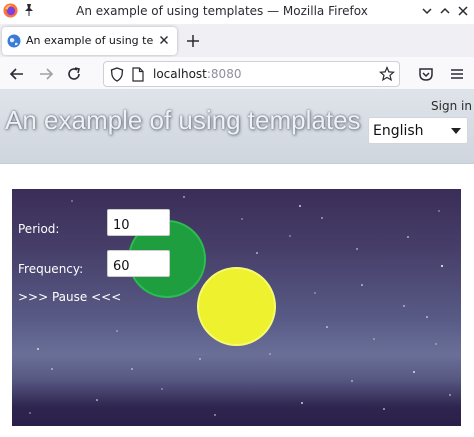  Describe the element at coordinates (451, 106) in the screenshot. I see `sign-in-link: Sign in` at that location.